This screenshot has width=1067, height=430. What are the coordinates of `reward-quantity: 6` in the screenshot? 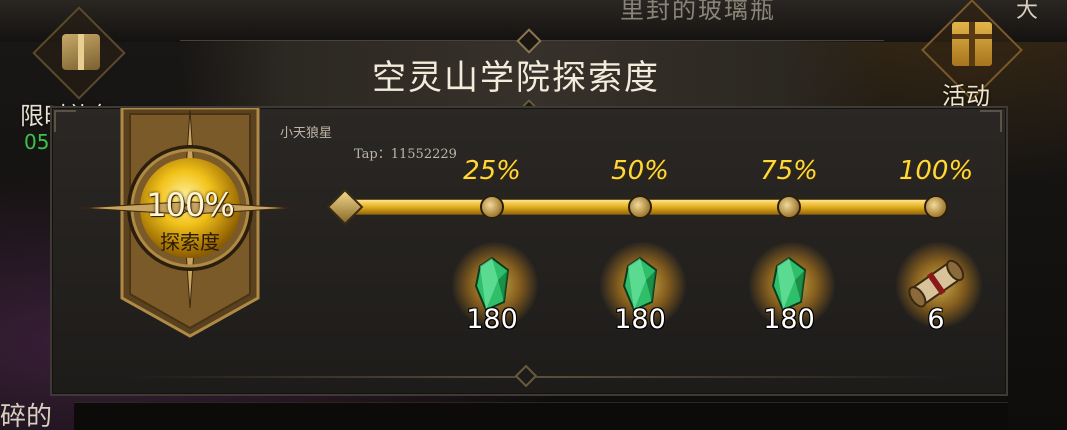 It's located at (936, 319).